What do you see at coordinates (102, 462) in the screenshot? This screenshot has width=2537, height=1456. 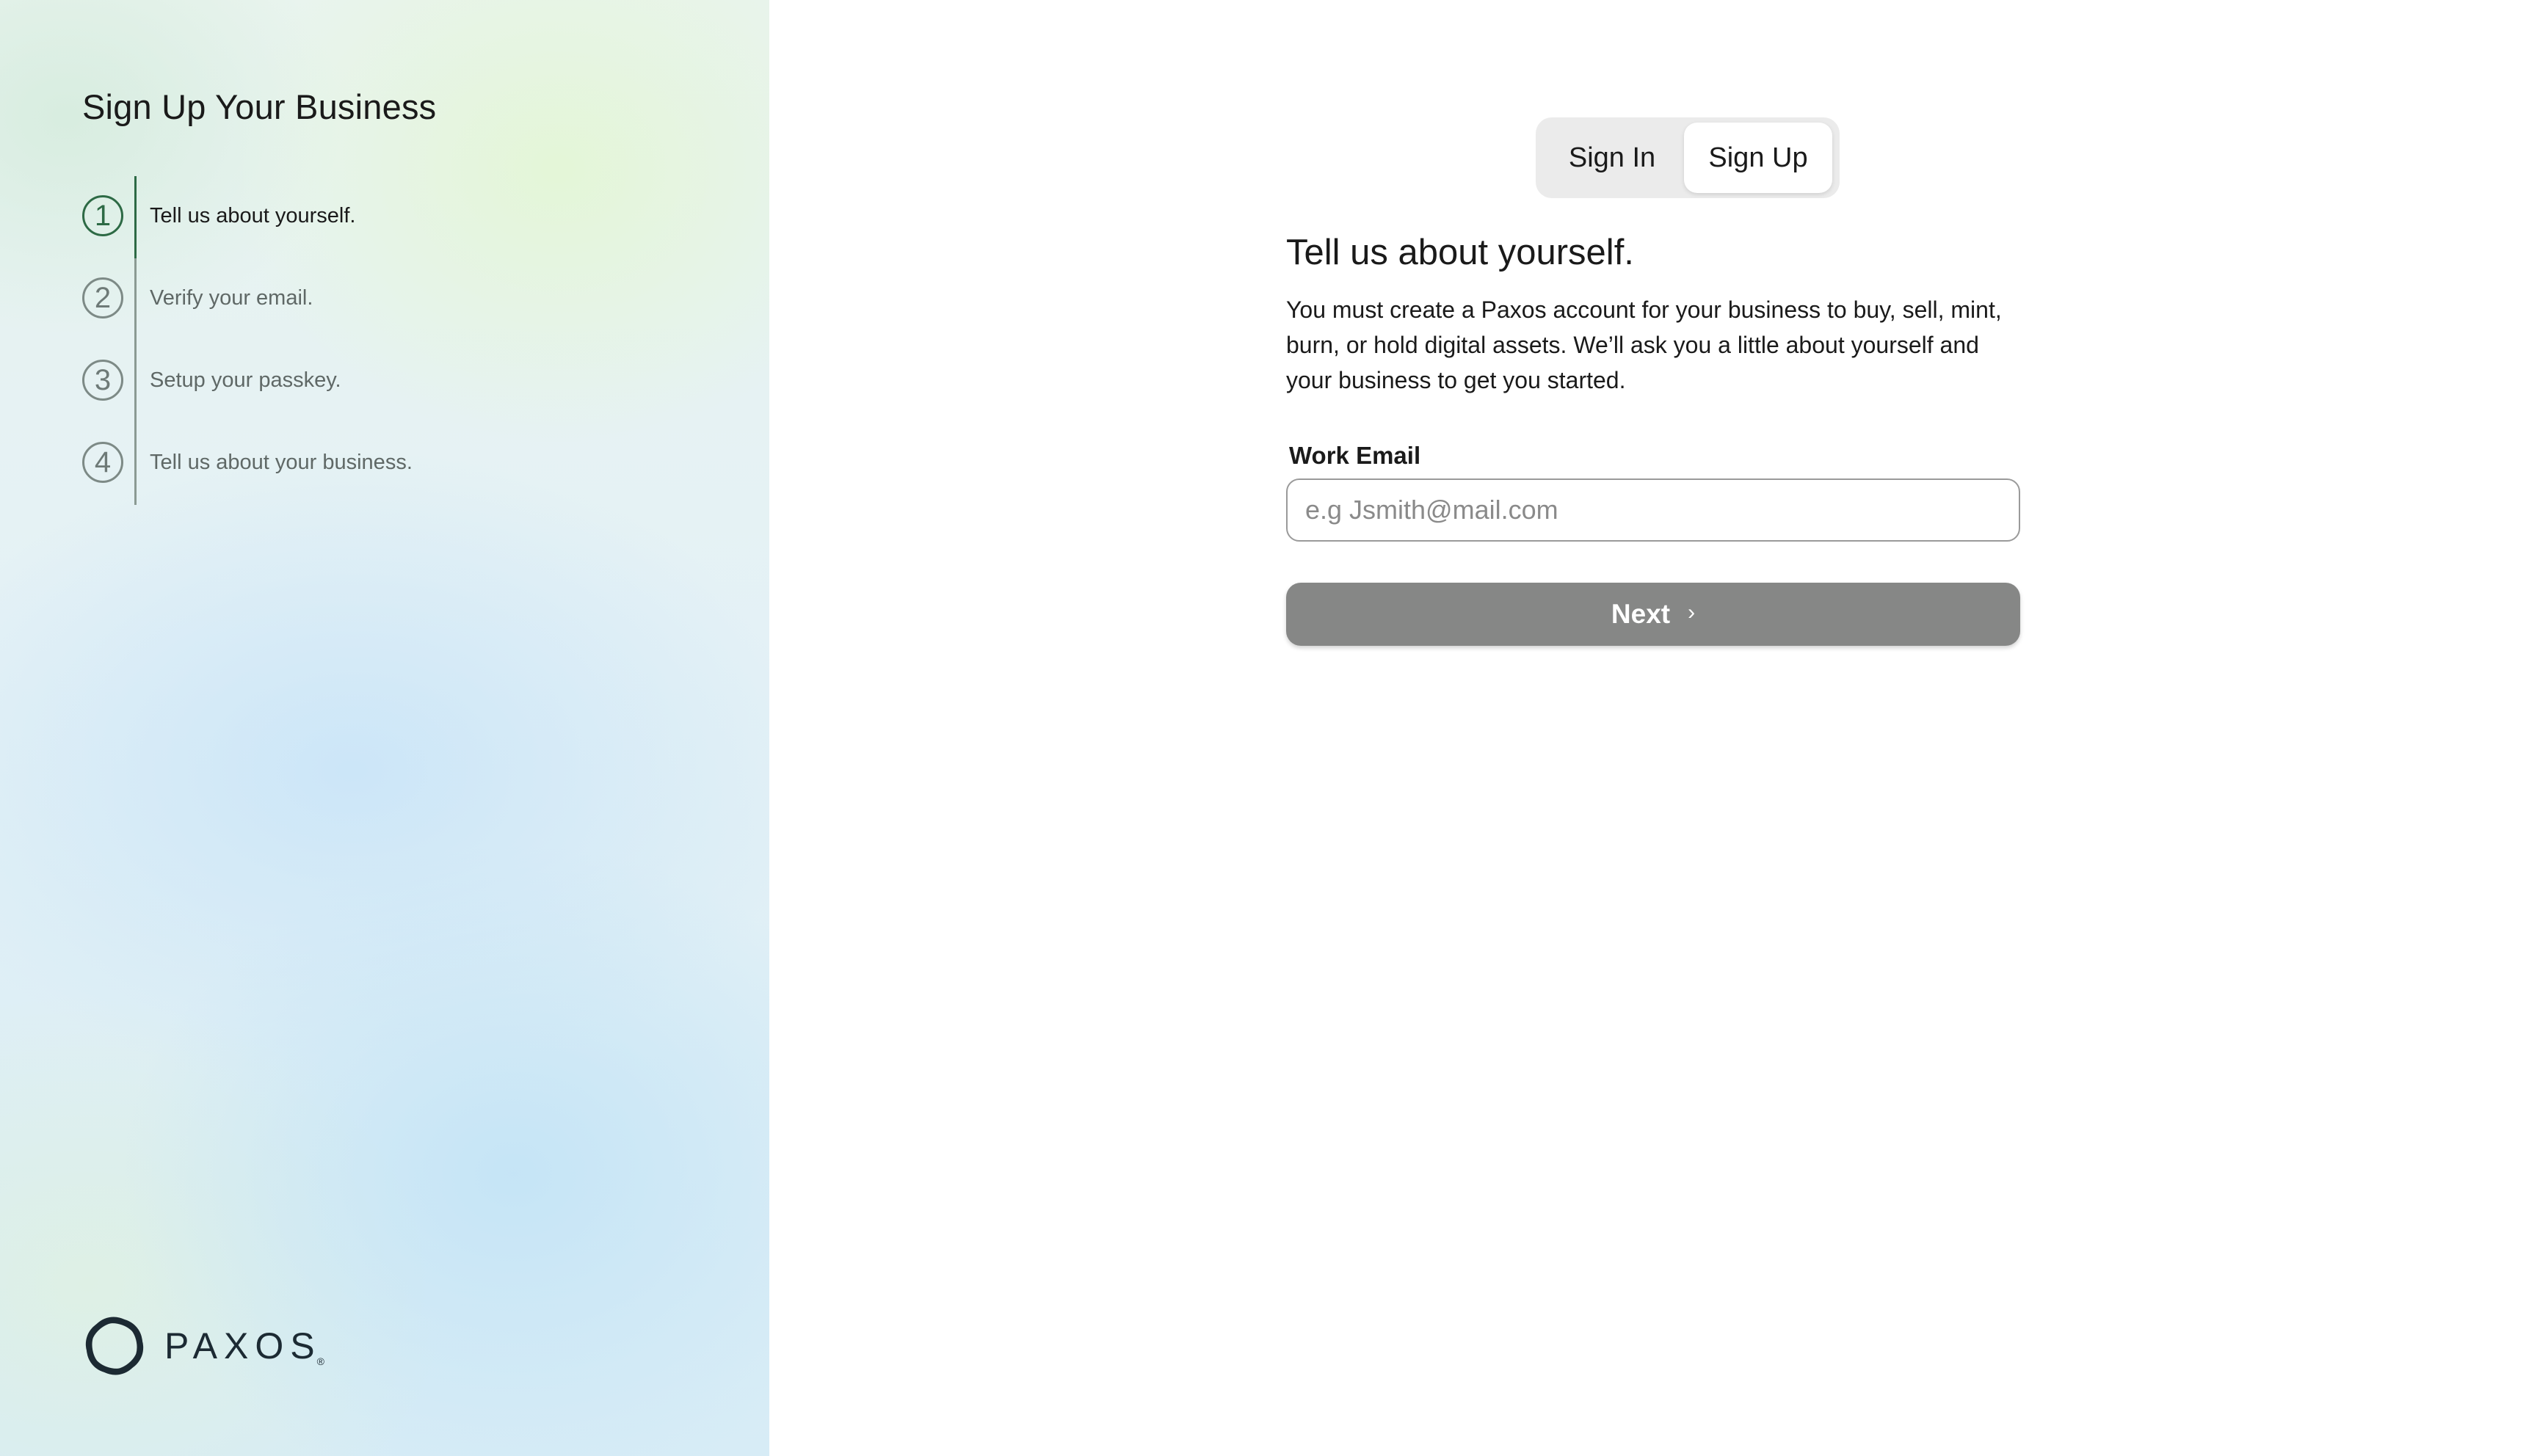 I see `step-number-badge: 4` at bounding box center [102, 462].